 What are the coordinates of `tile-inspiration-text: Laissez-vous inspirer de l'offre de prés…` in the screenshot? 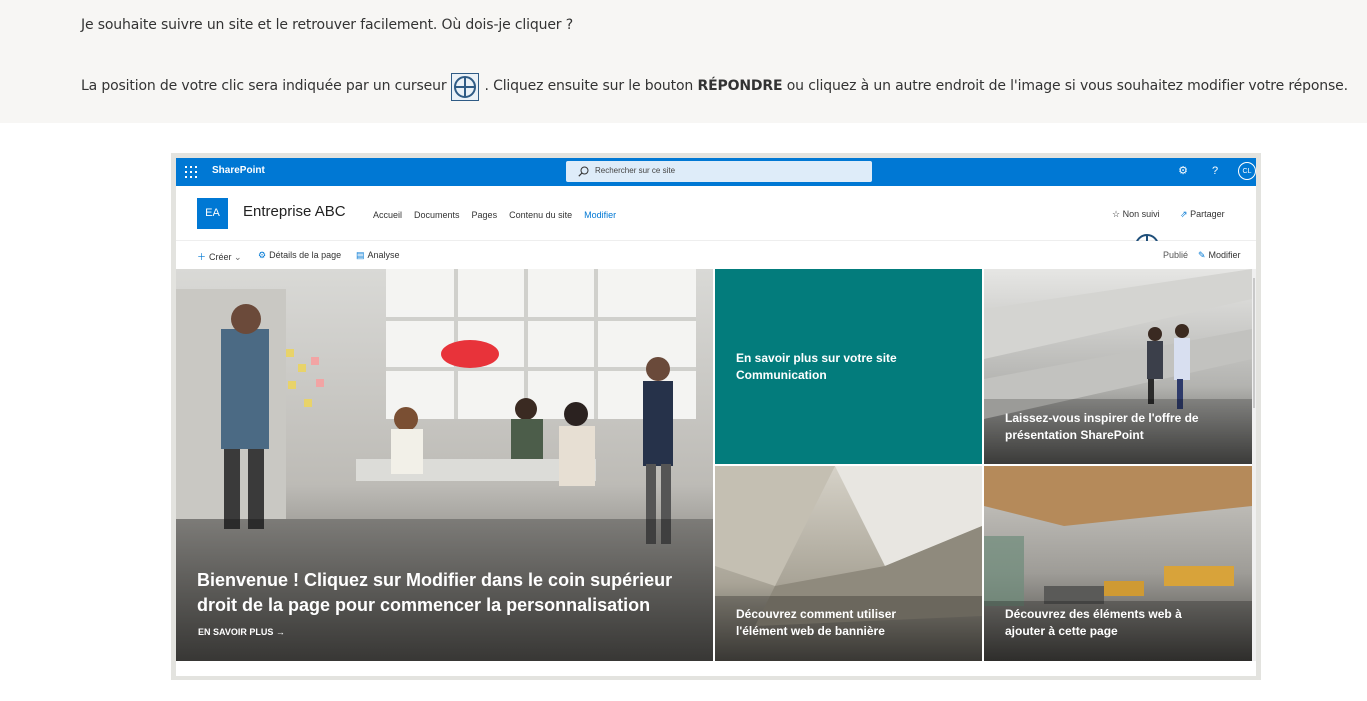 It's located at (1102, 426).